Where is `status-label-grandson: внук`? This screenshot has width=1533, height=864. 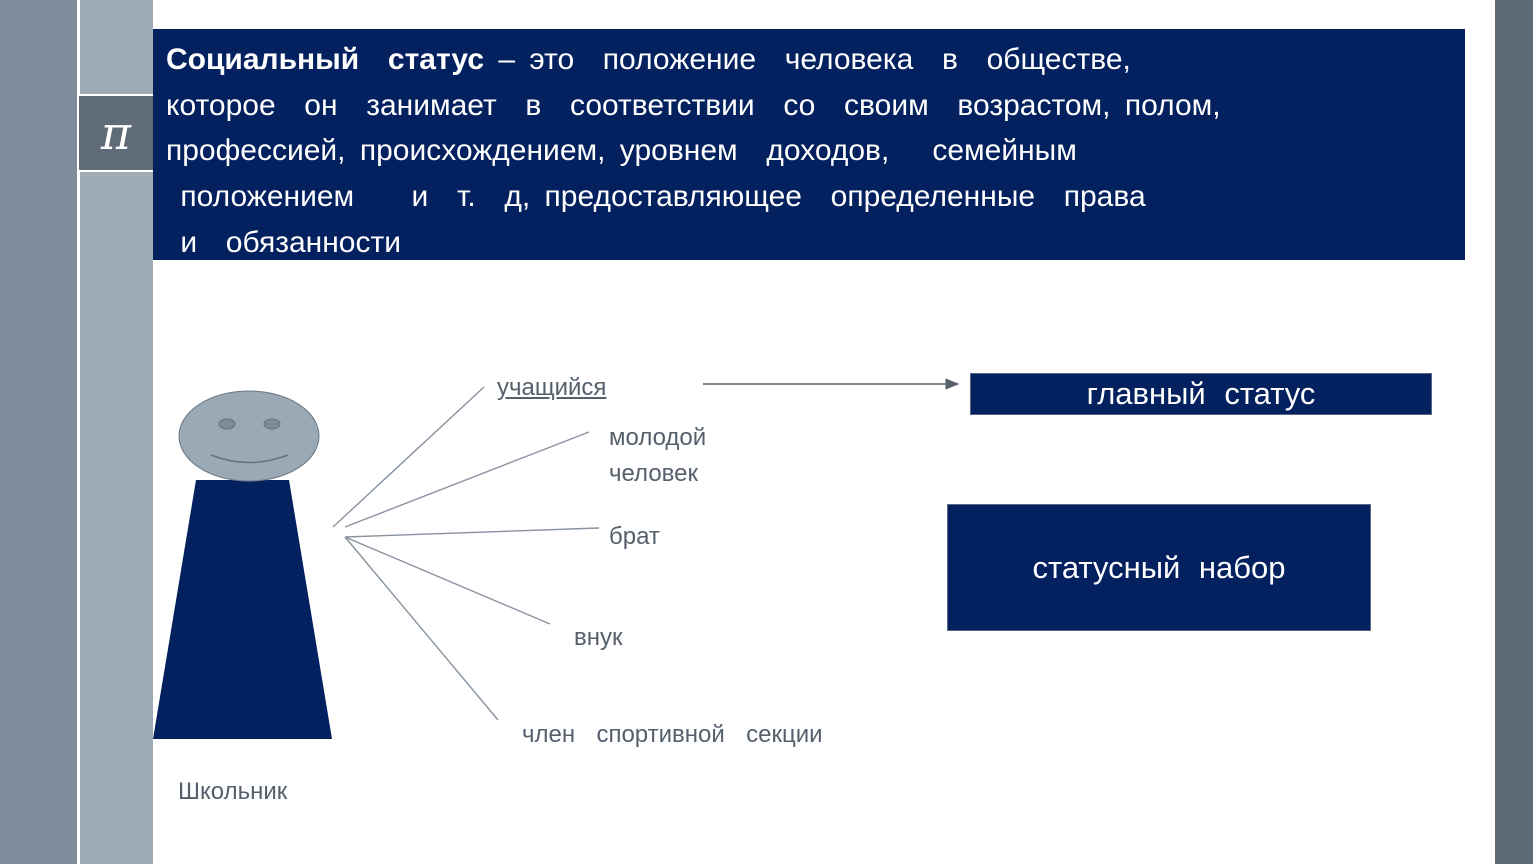 status-label-grandson: внук is located at coordinates (598, 637).